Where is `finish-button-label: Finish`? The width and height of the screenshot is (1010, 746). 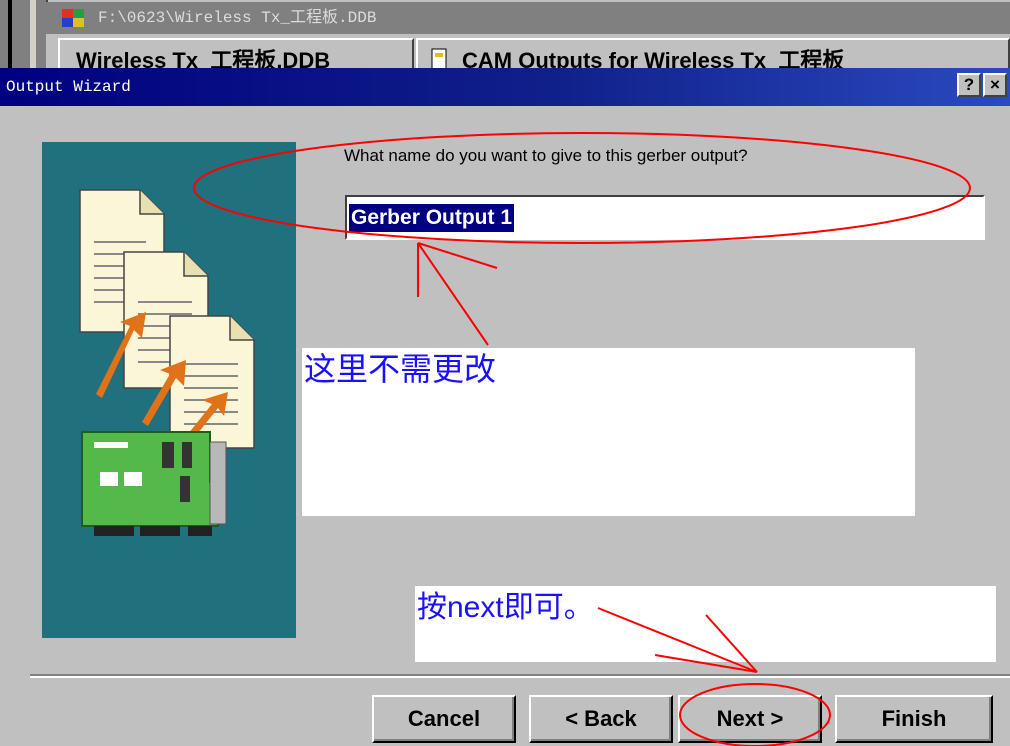 finish-button-label: Finish is located at coordinates (914, 718).